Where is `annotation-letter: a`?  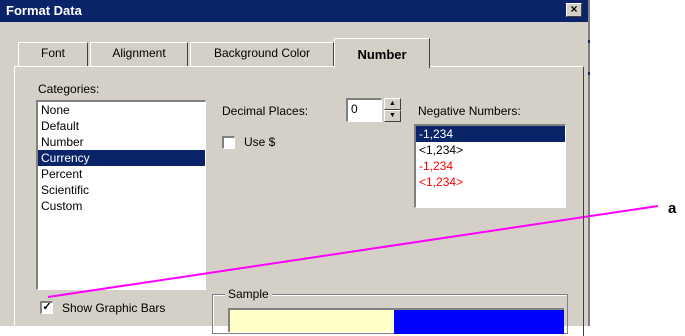
annotation-letter: a is located at coordinates (672, 208).